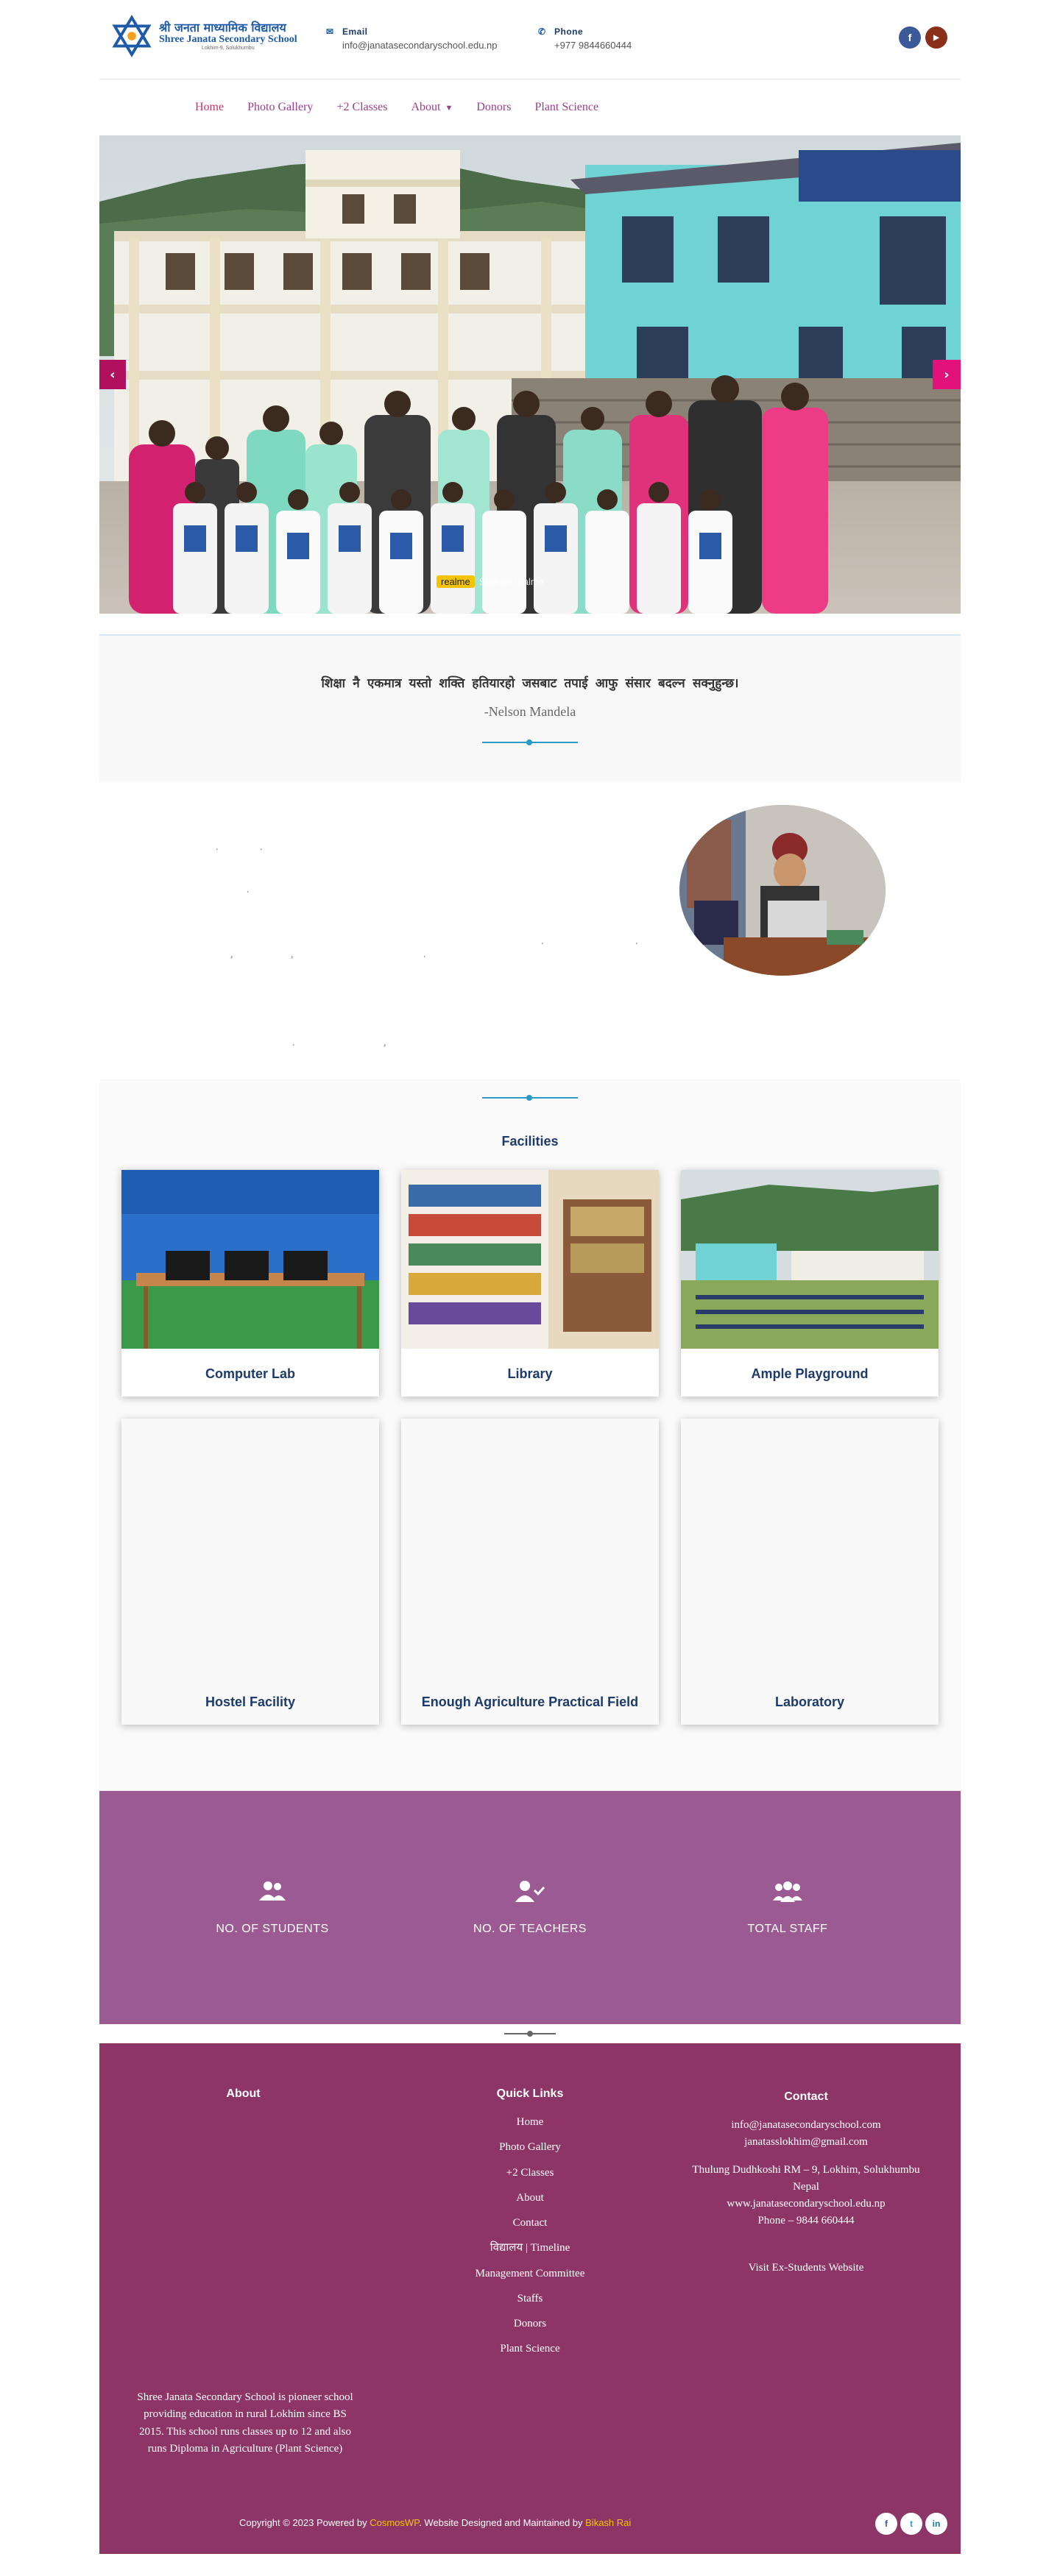  I want to click on footer-link-staffs: Staffs, so click(530, 2299).